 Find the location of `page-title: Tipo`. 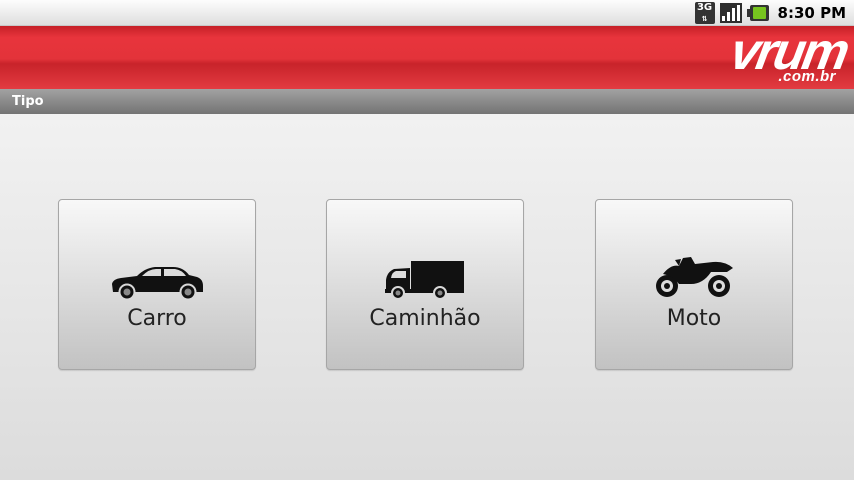

page-title: Tipo is located at coordinates (28, 101).